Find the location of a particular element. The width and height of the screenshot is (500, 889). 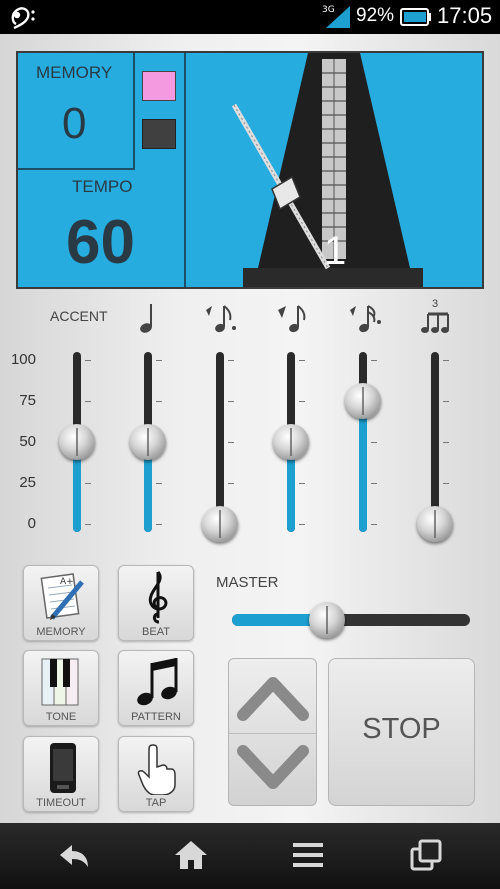

master-volume-knob is located at coordinates (327, 620).